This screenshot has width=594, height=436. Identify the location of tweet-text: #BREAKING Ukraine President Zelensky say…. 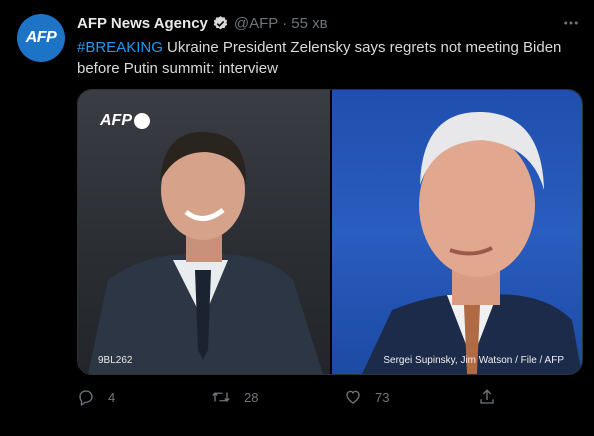
(327, 58).